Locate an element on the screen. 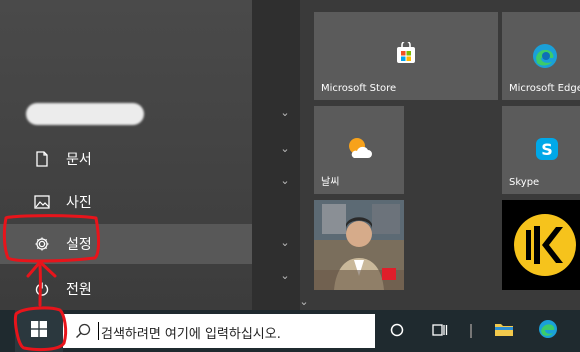  tile-weather: 날씨 is located at coordinates (359, 150).